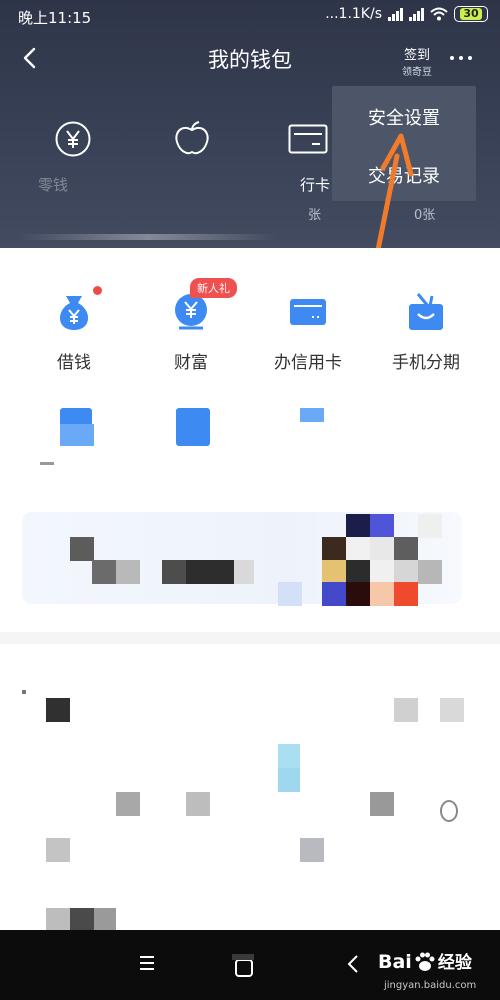 This screenshot has height=1000, width=500. I want to click on menu-icon, so click(147, 963).